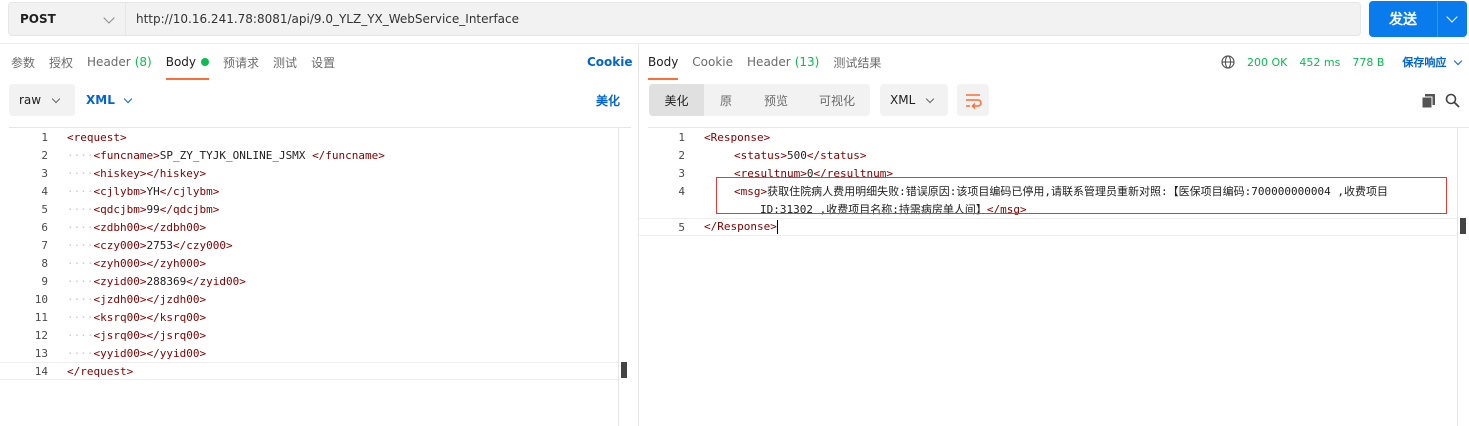  What do you see at coordinates (310, 173) in the screenshot?
I see `request-line: 3 ····<hiskey></hiskey>` at bounding box center [310, 173].